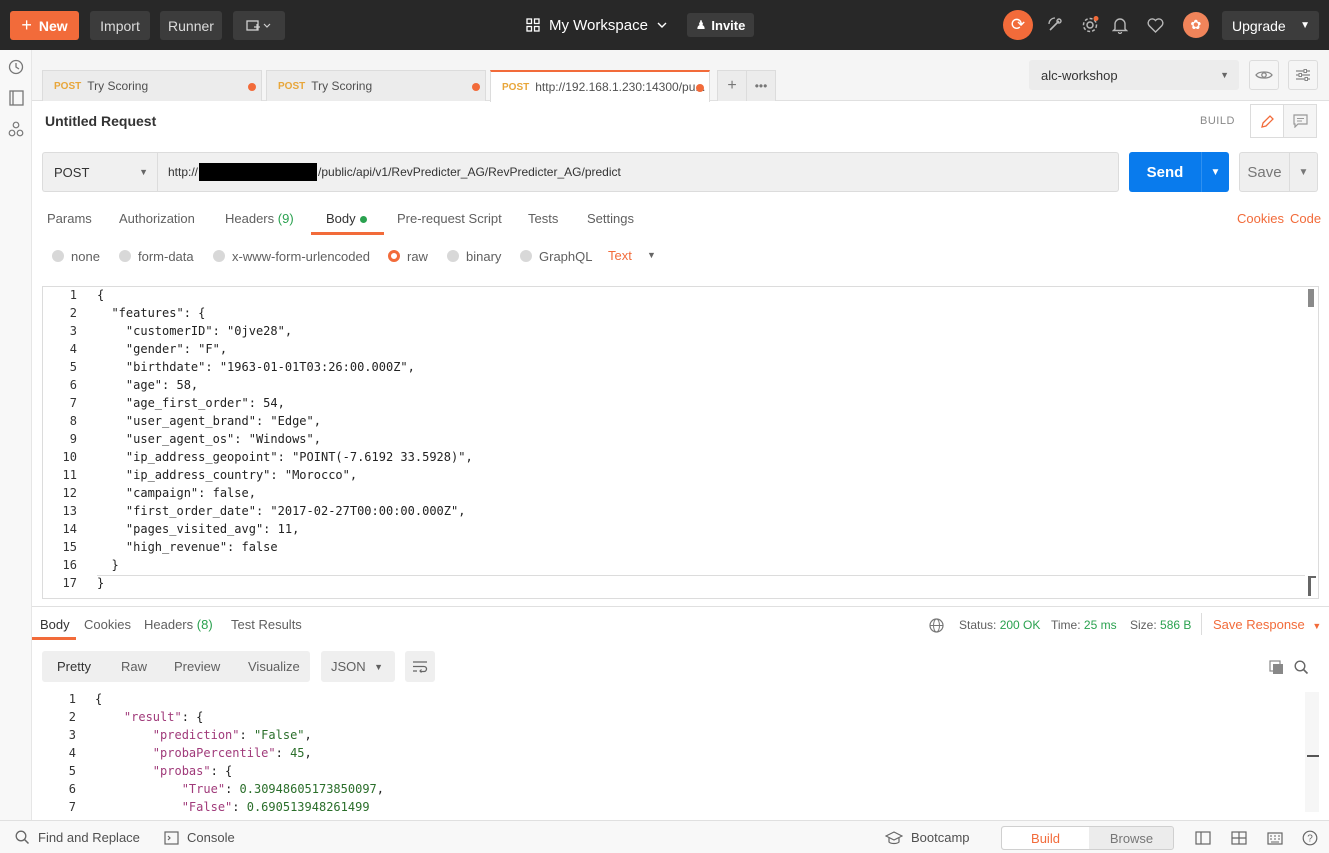 This screenshot has height=853, width=1329. Describe the element at coordinates (1305, 218) in the screenshot. I see `code-link: Code` at that location.